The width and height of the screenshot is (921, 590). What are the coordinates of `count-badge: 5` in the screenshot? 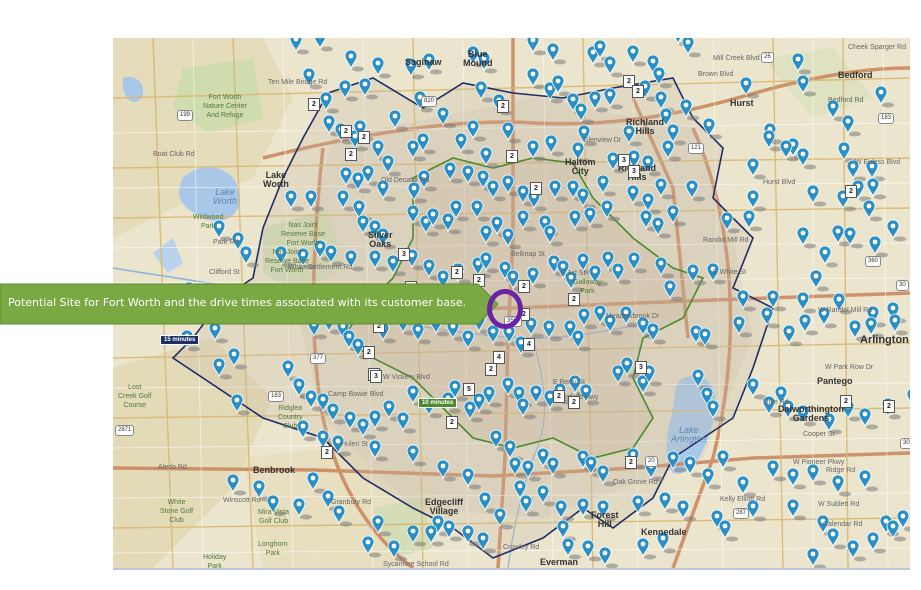 It's located at (469, 389).